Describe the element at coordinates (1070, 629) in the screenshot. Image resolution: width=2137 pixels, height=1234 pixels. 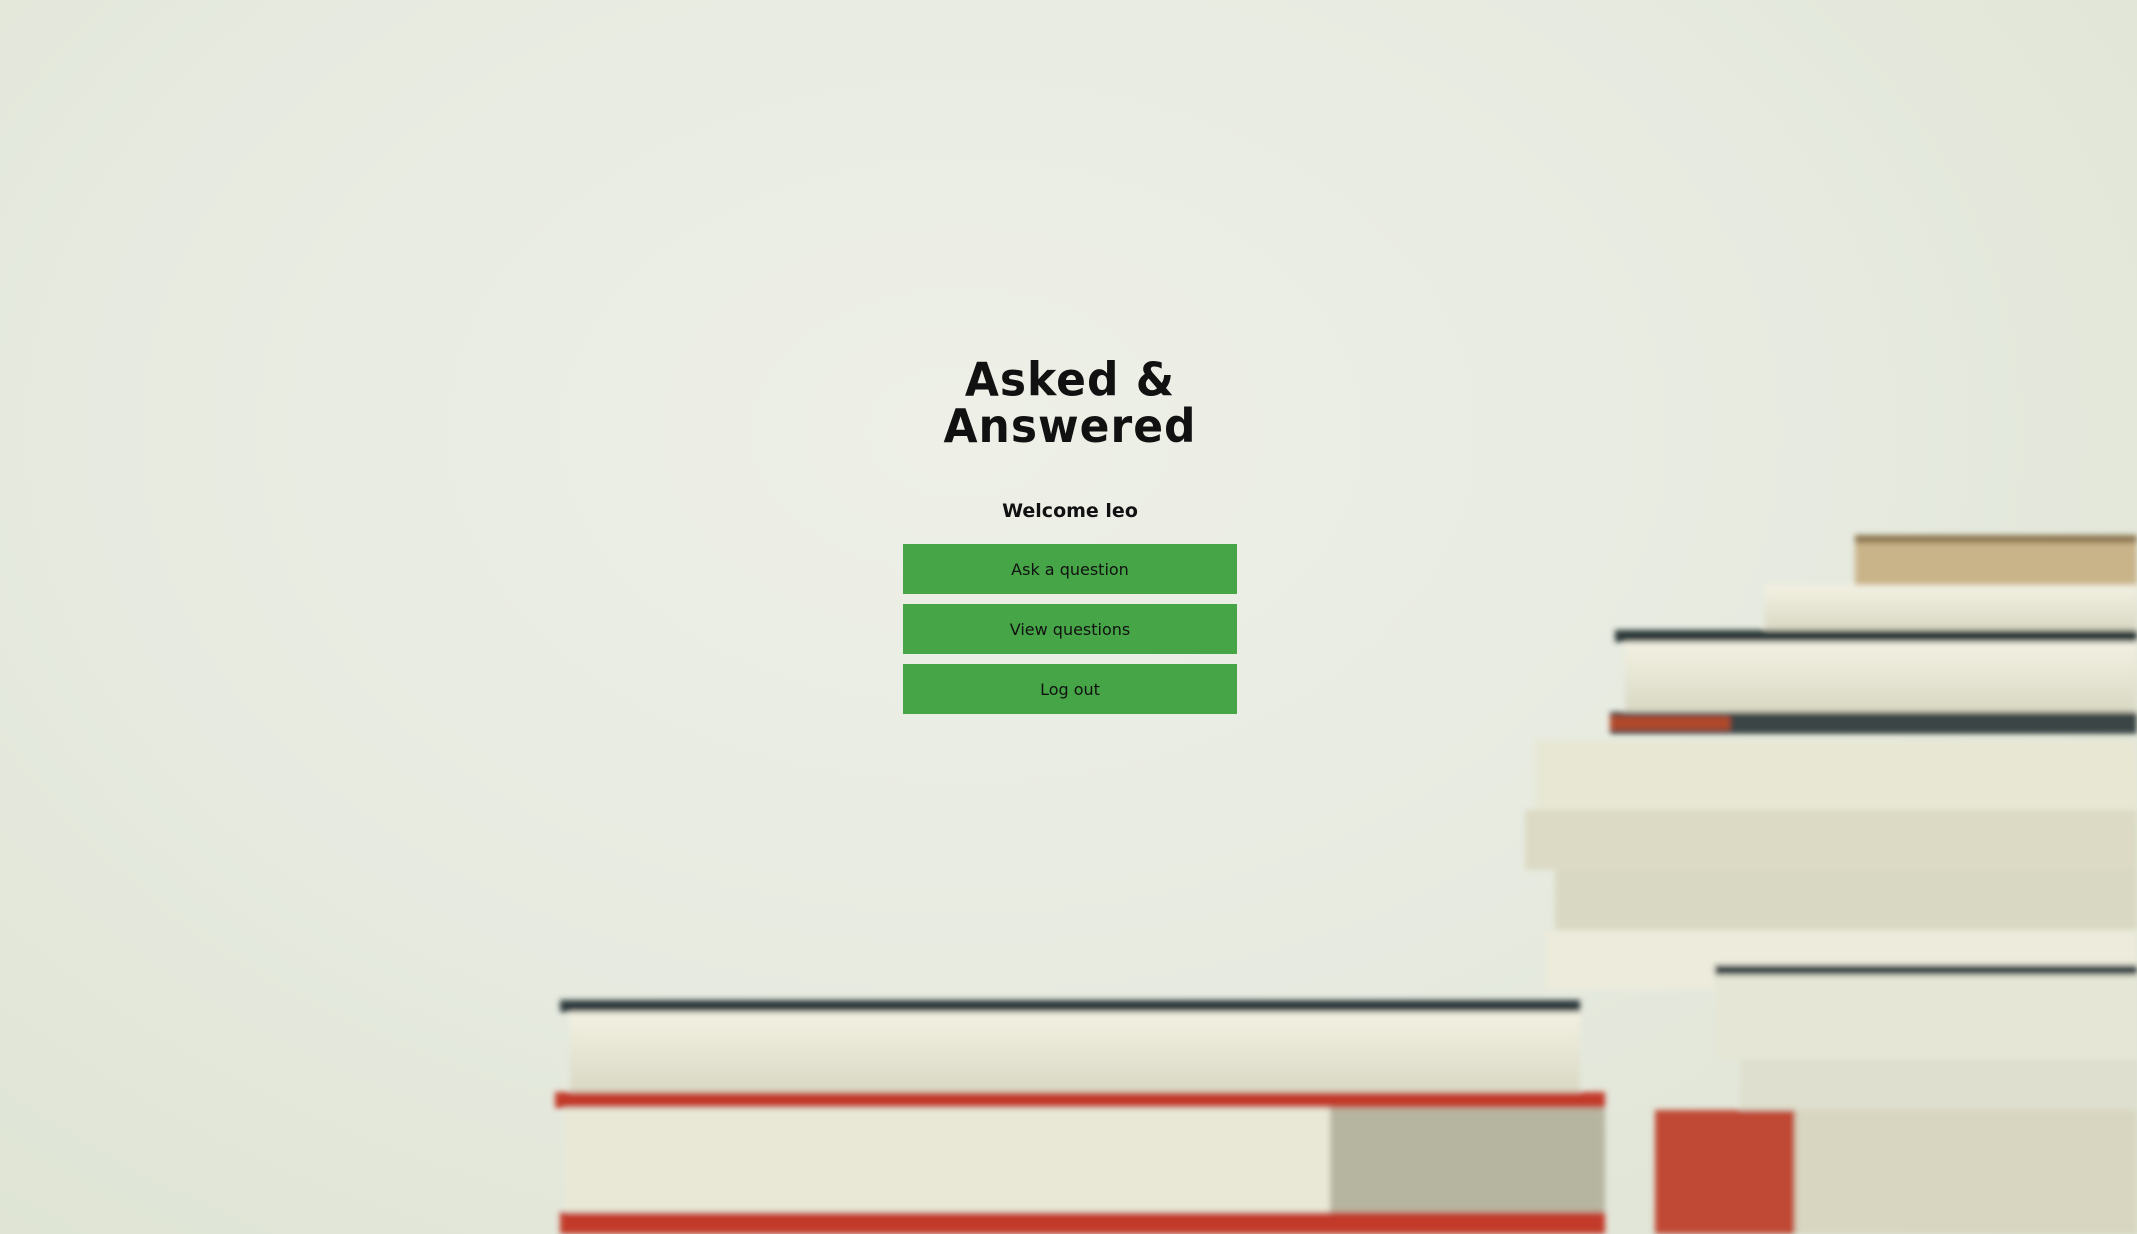
I see `view-questions-button: View questions` at that location.